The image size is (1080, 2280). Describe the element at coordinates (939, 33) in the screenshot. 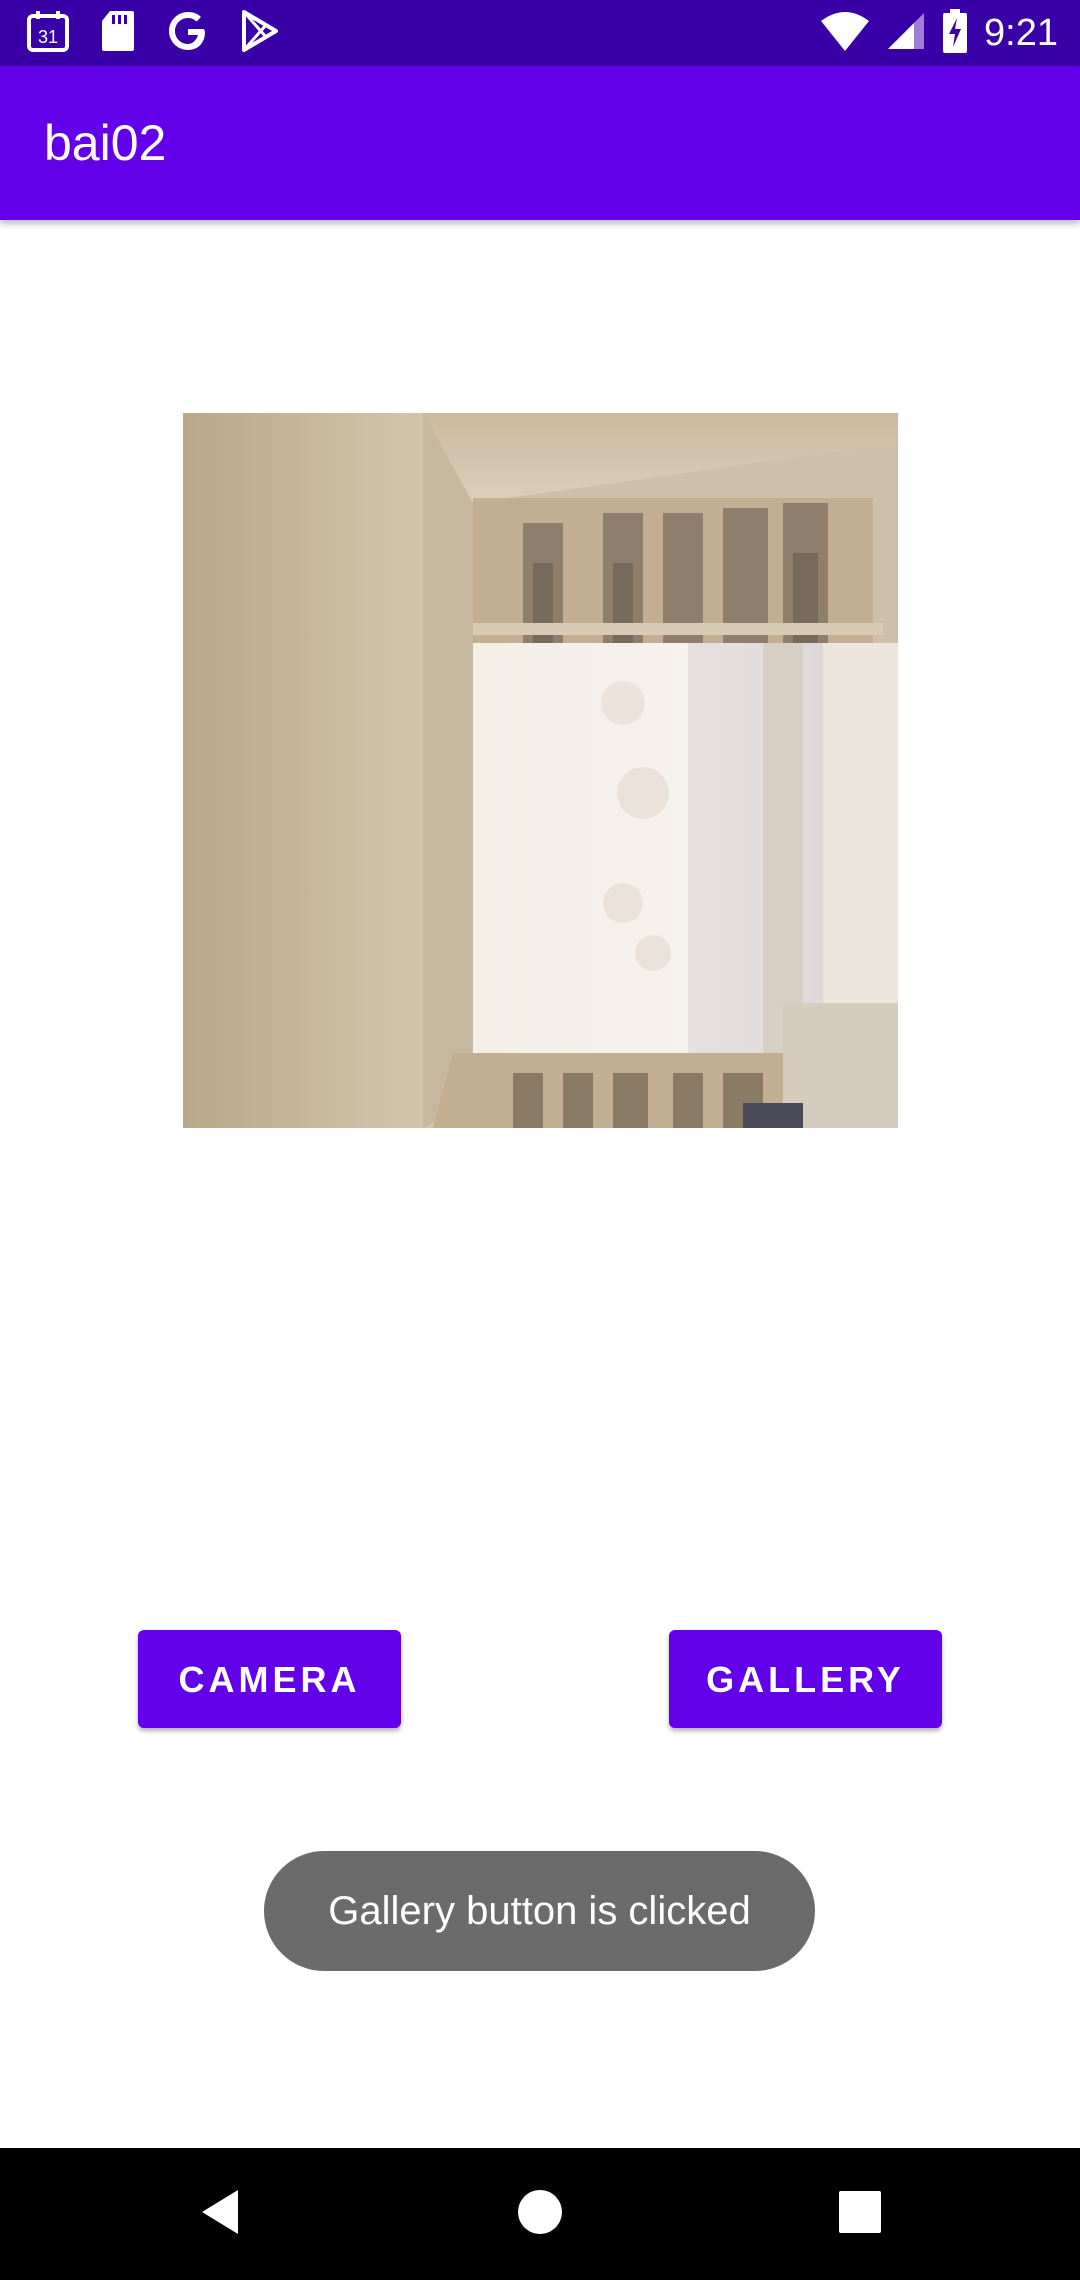

I see `status-right-icons: 9:21` at that location.